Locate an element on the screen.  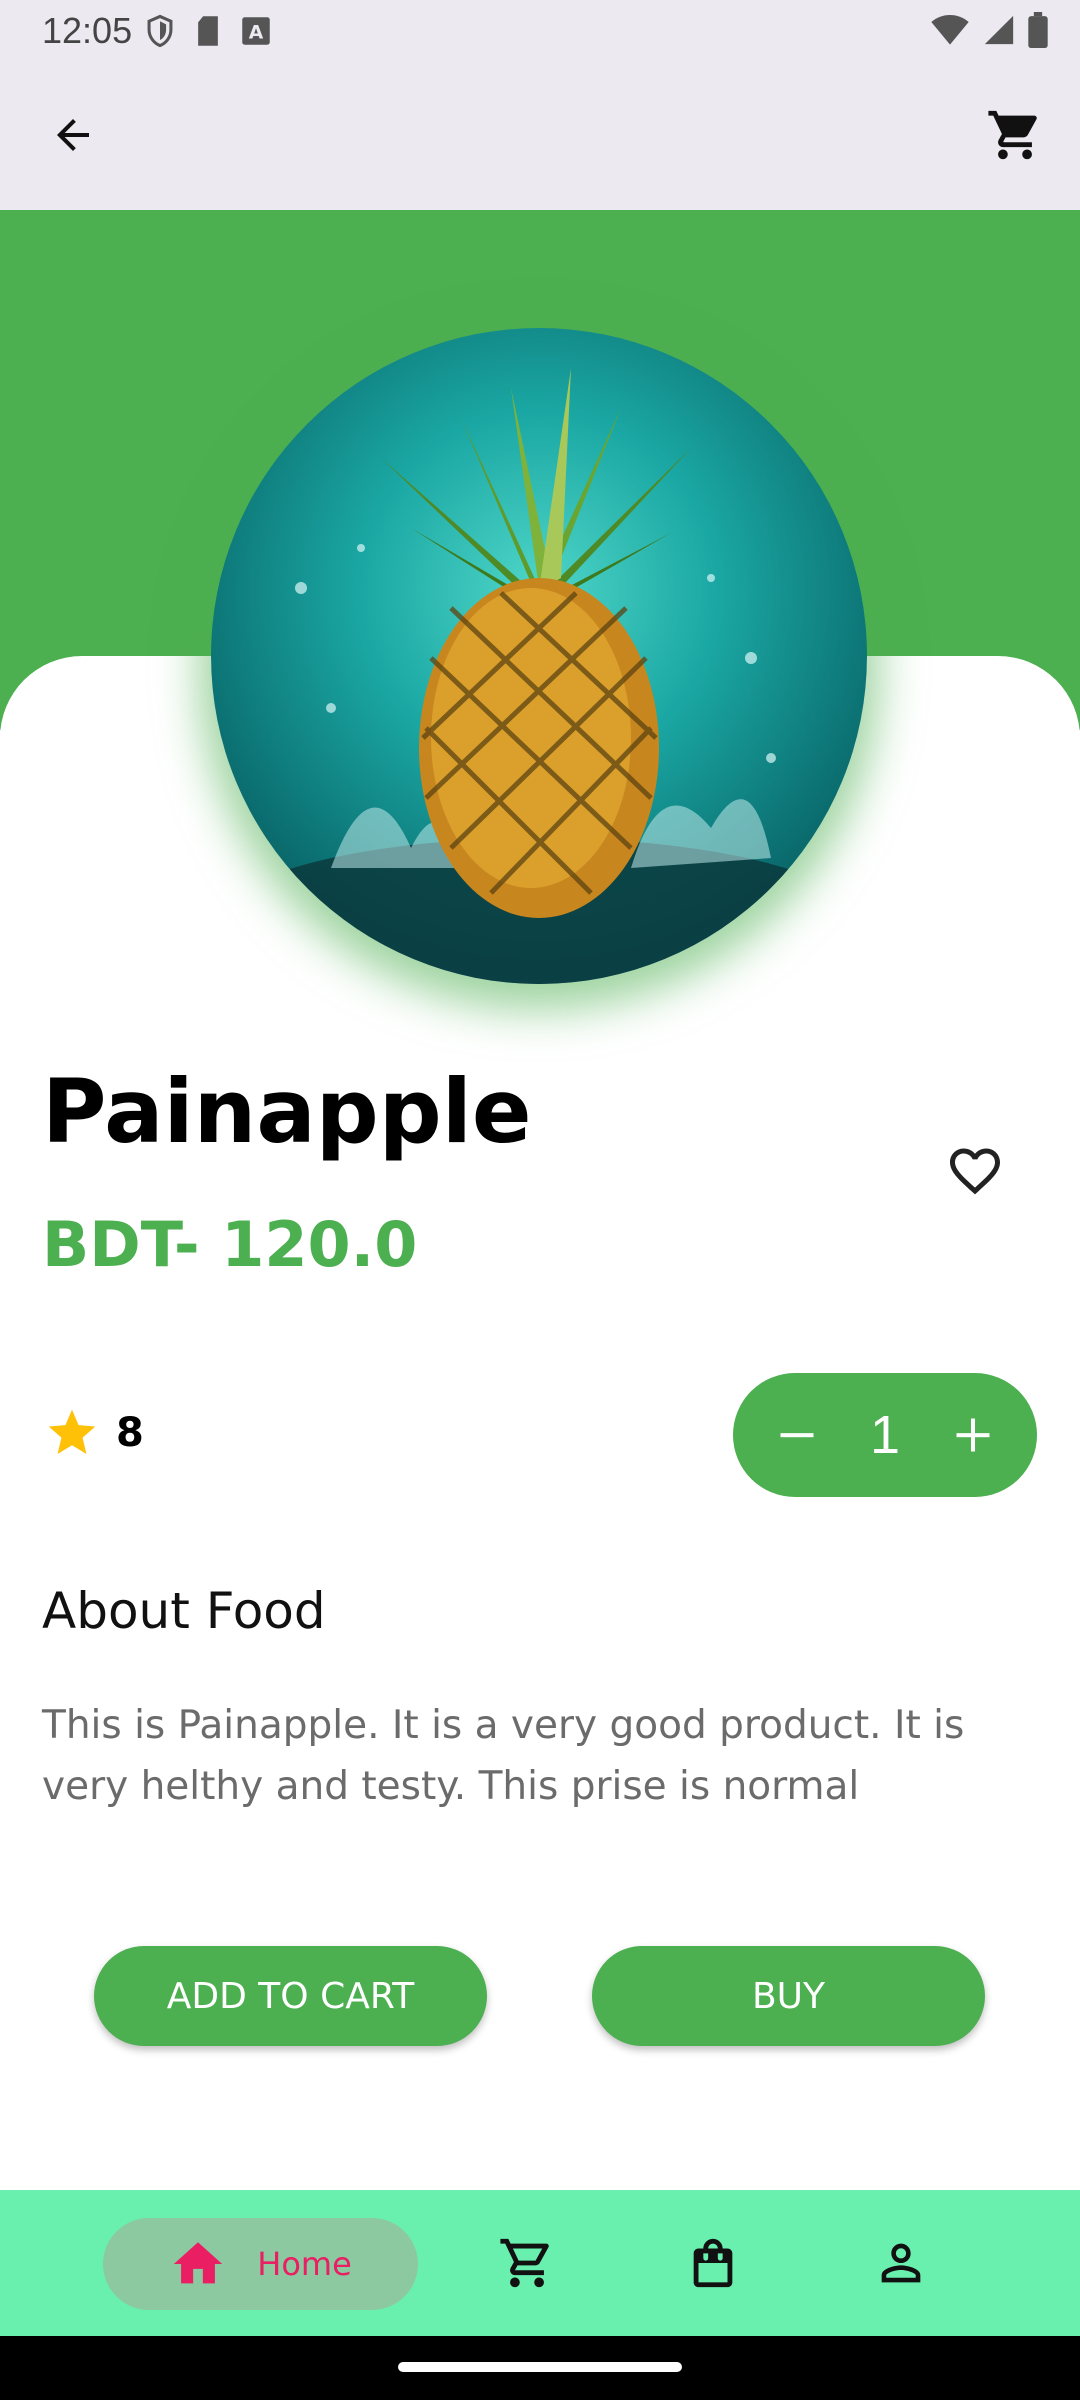
nav-item-orders is located at coordinates (713, 2263).